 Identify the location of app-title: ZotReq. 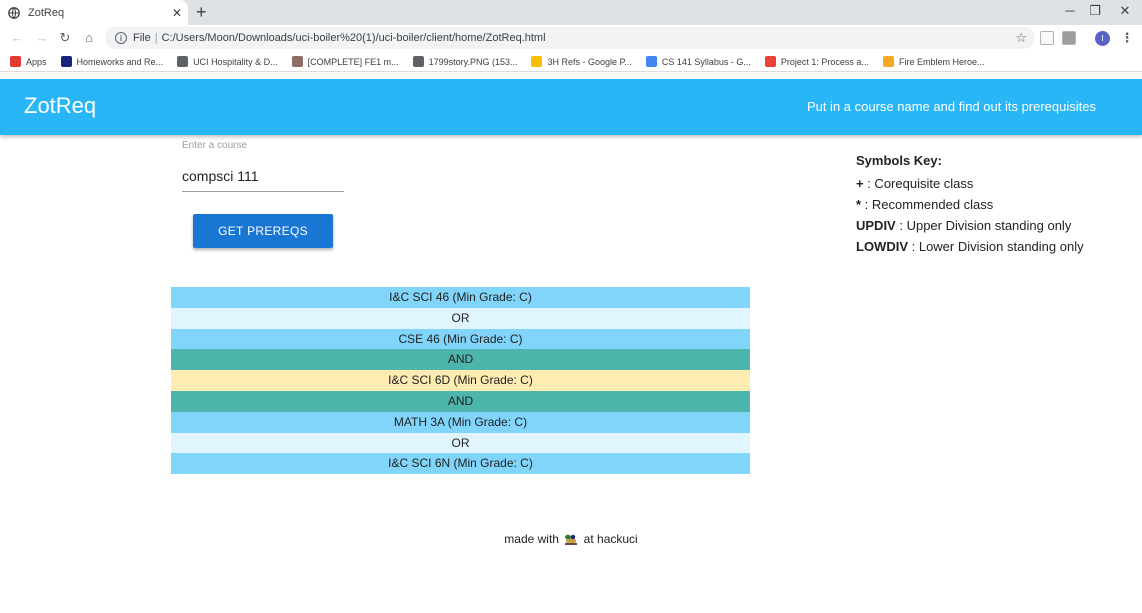
(60, 105).